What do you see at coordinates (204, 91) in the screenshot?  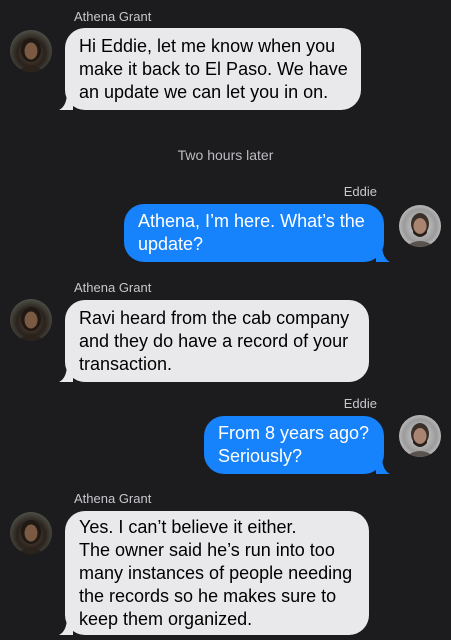 I see `message-line: an update we can let you in on.` at bounding box center [204, 91].